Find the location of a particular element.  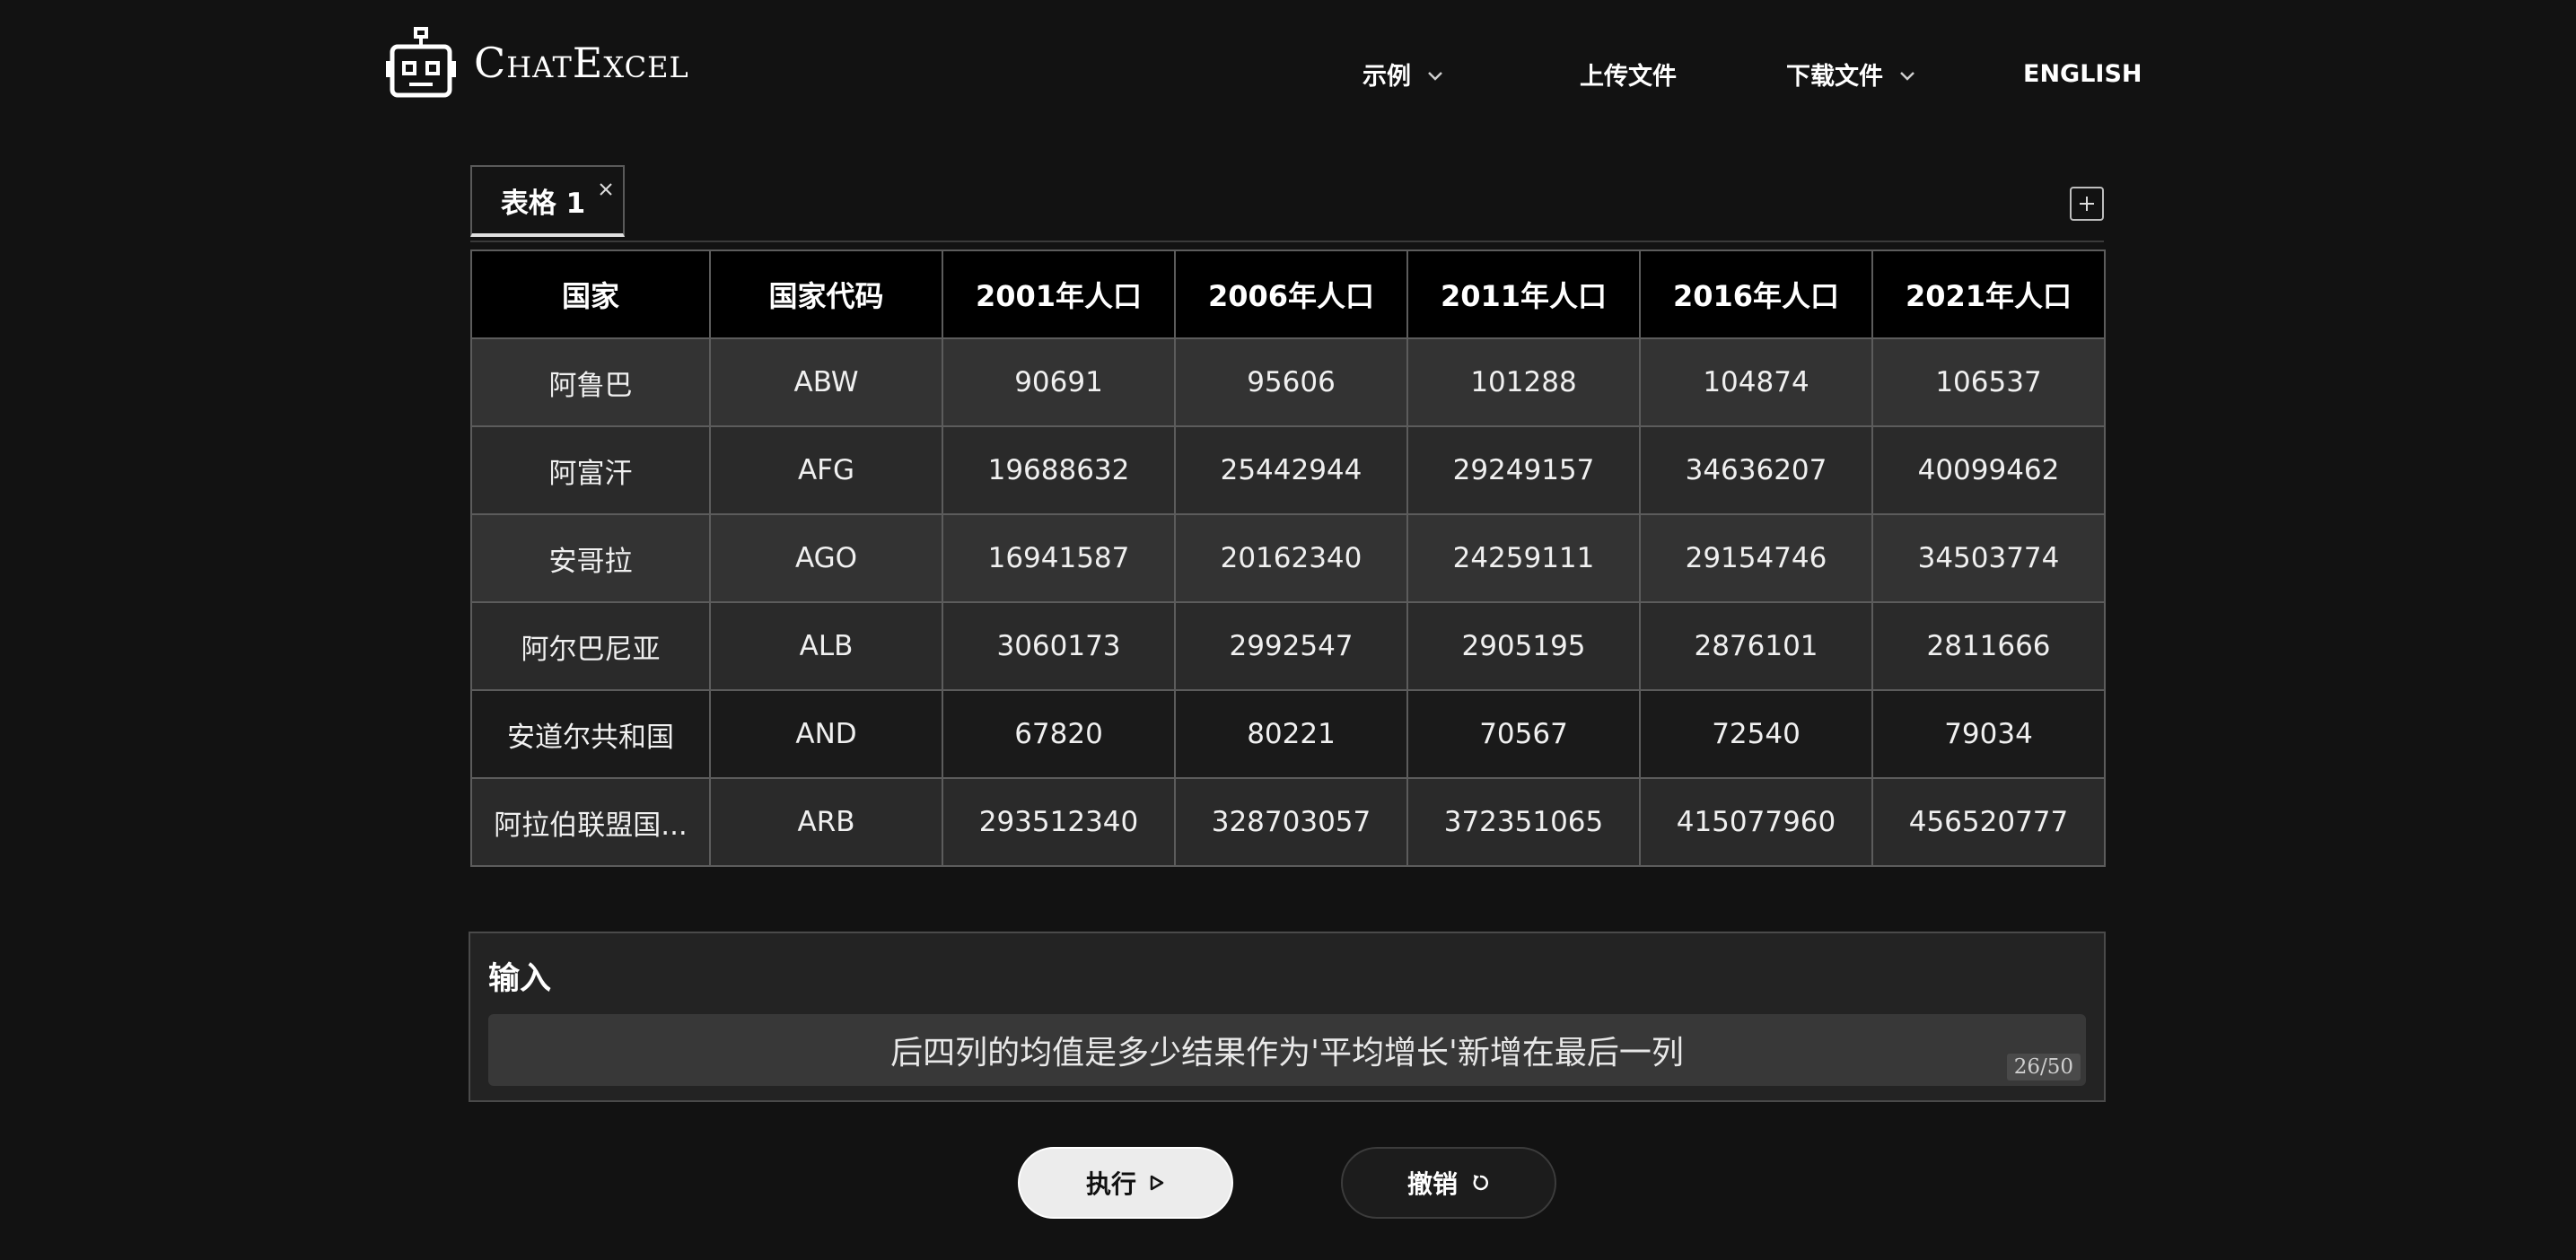

column-header: 2006年人口 is located at coordinates (1291, 294).